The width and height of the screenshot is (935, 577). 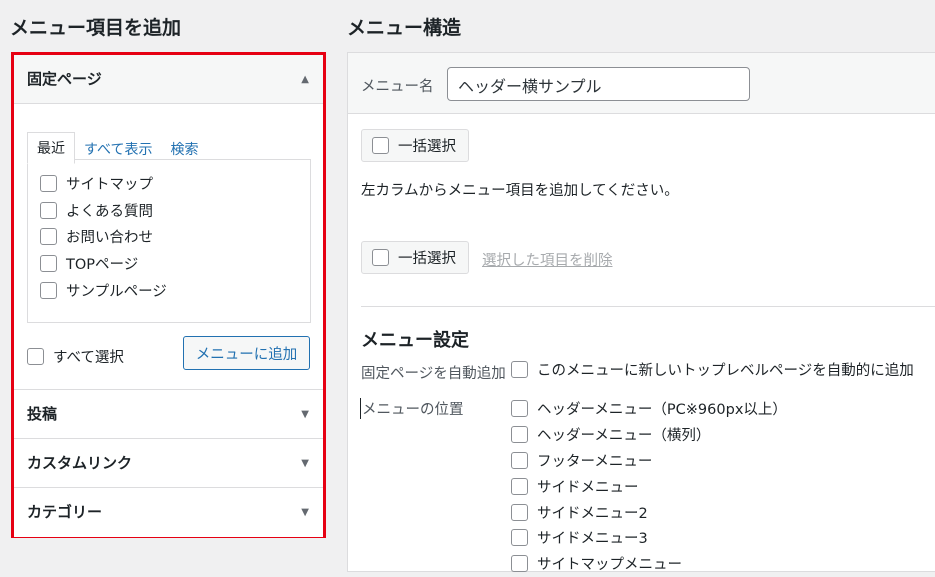 I want to click on page-item: よくある質問, so click(x=175, y=210).